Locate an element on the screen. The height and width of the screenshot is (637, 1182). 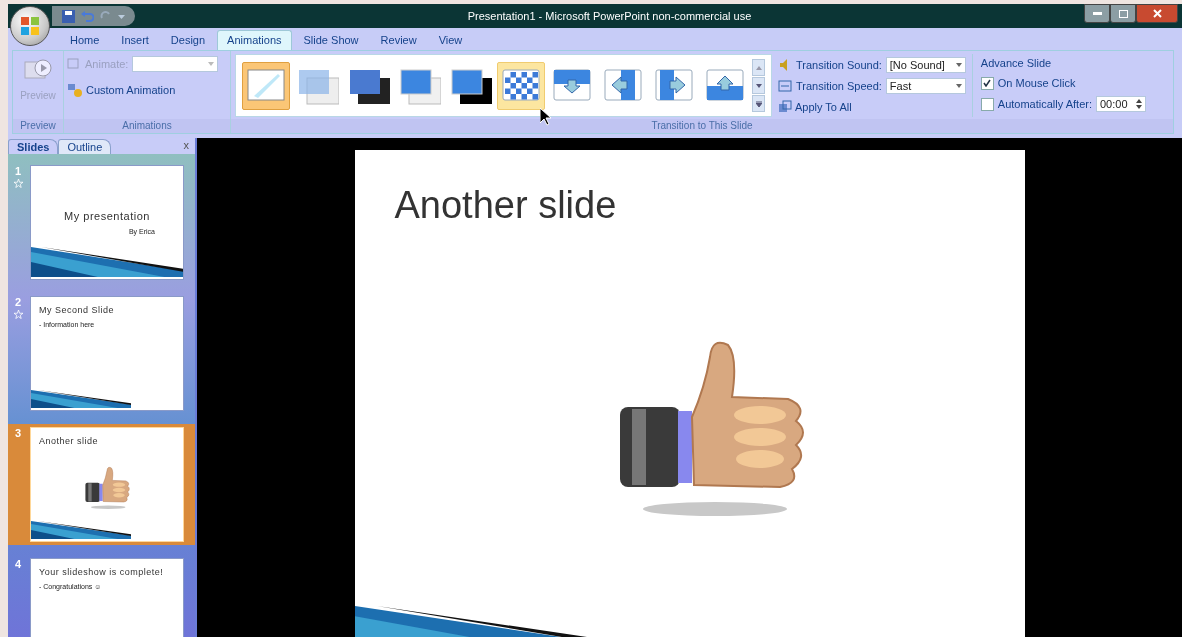
speed-label: Transition Speed: is located at coordinates (839, 86).